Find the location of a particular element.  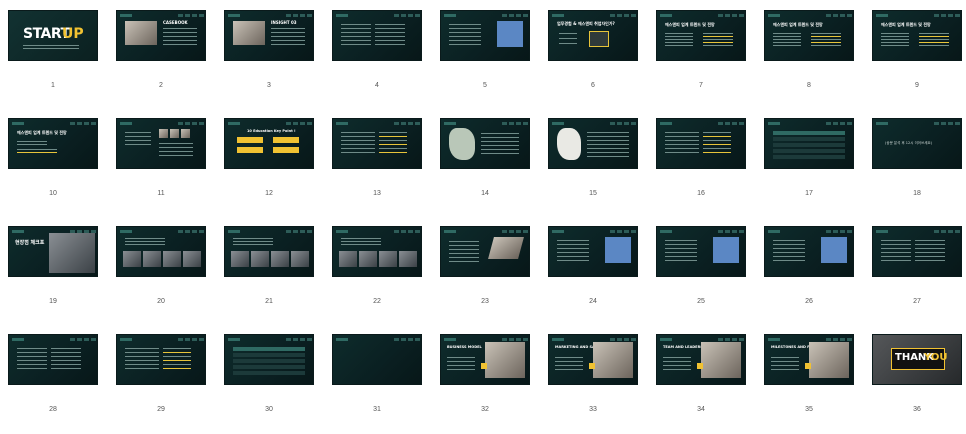

slide-cell: (상문 분석 후 12시 이어쓰세요) 18 is located at coordinates (917, 168).